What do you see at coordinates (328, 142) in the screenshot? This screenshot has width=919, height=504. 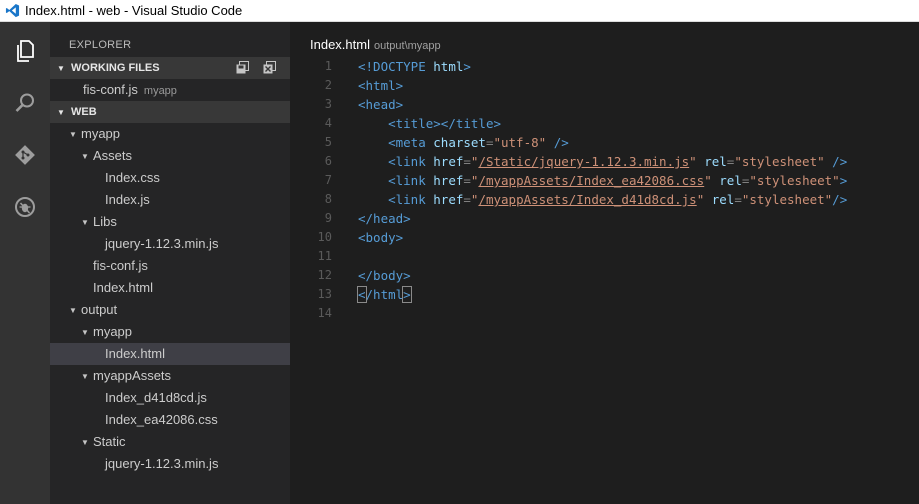 I see `line-number: 5` at bounding box center [328, 142].